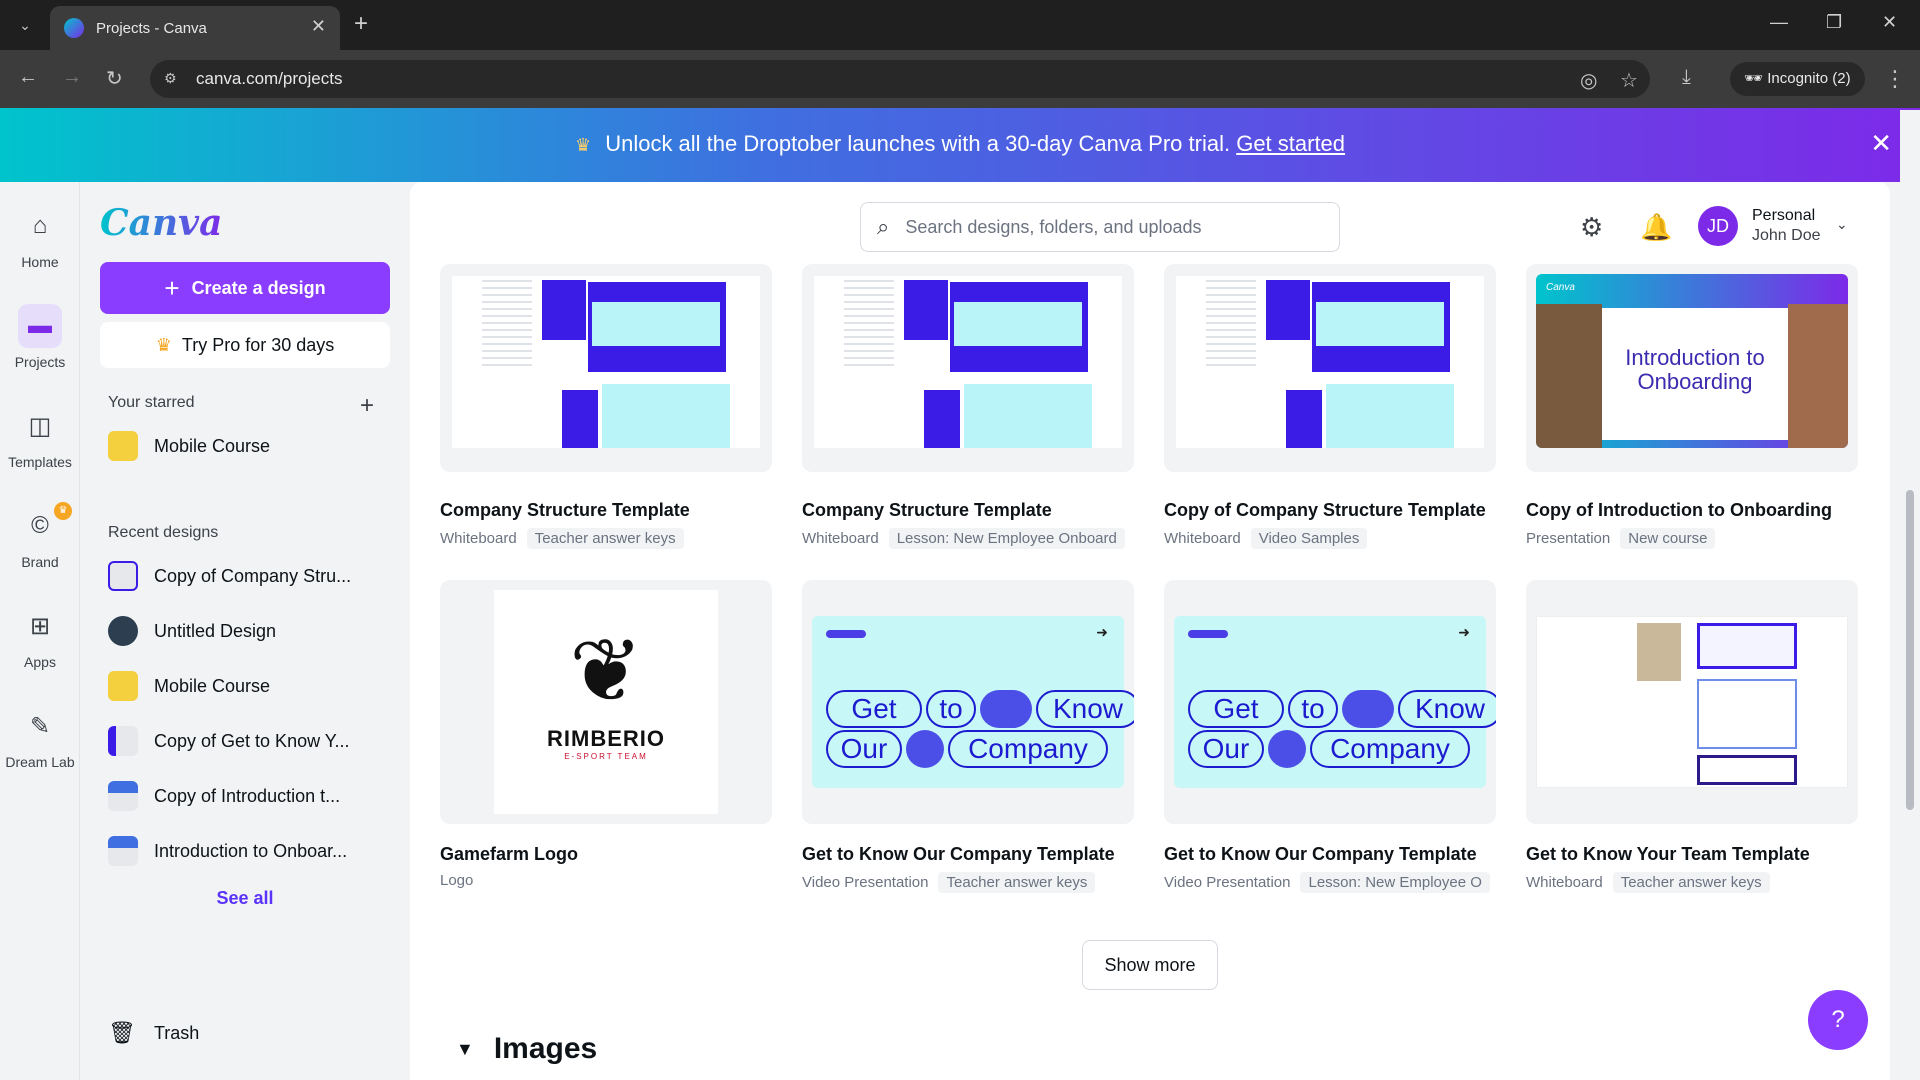 The height and width of the screenshot is (1080, 1920). Describe the element at coordinates (318, 26) in the screenshot. I see `tab-close-icon: ✕` at that location.